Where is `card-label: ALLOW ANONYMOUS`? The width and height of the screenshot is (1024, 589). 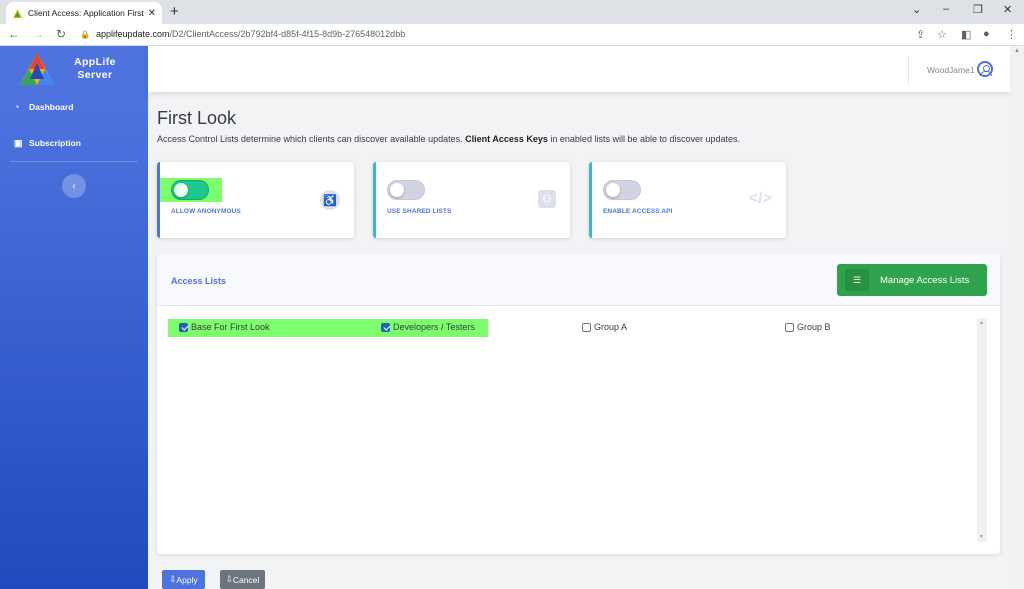
card-label: ALLOW ANONYMOUS is located at coordinates (206, 211).